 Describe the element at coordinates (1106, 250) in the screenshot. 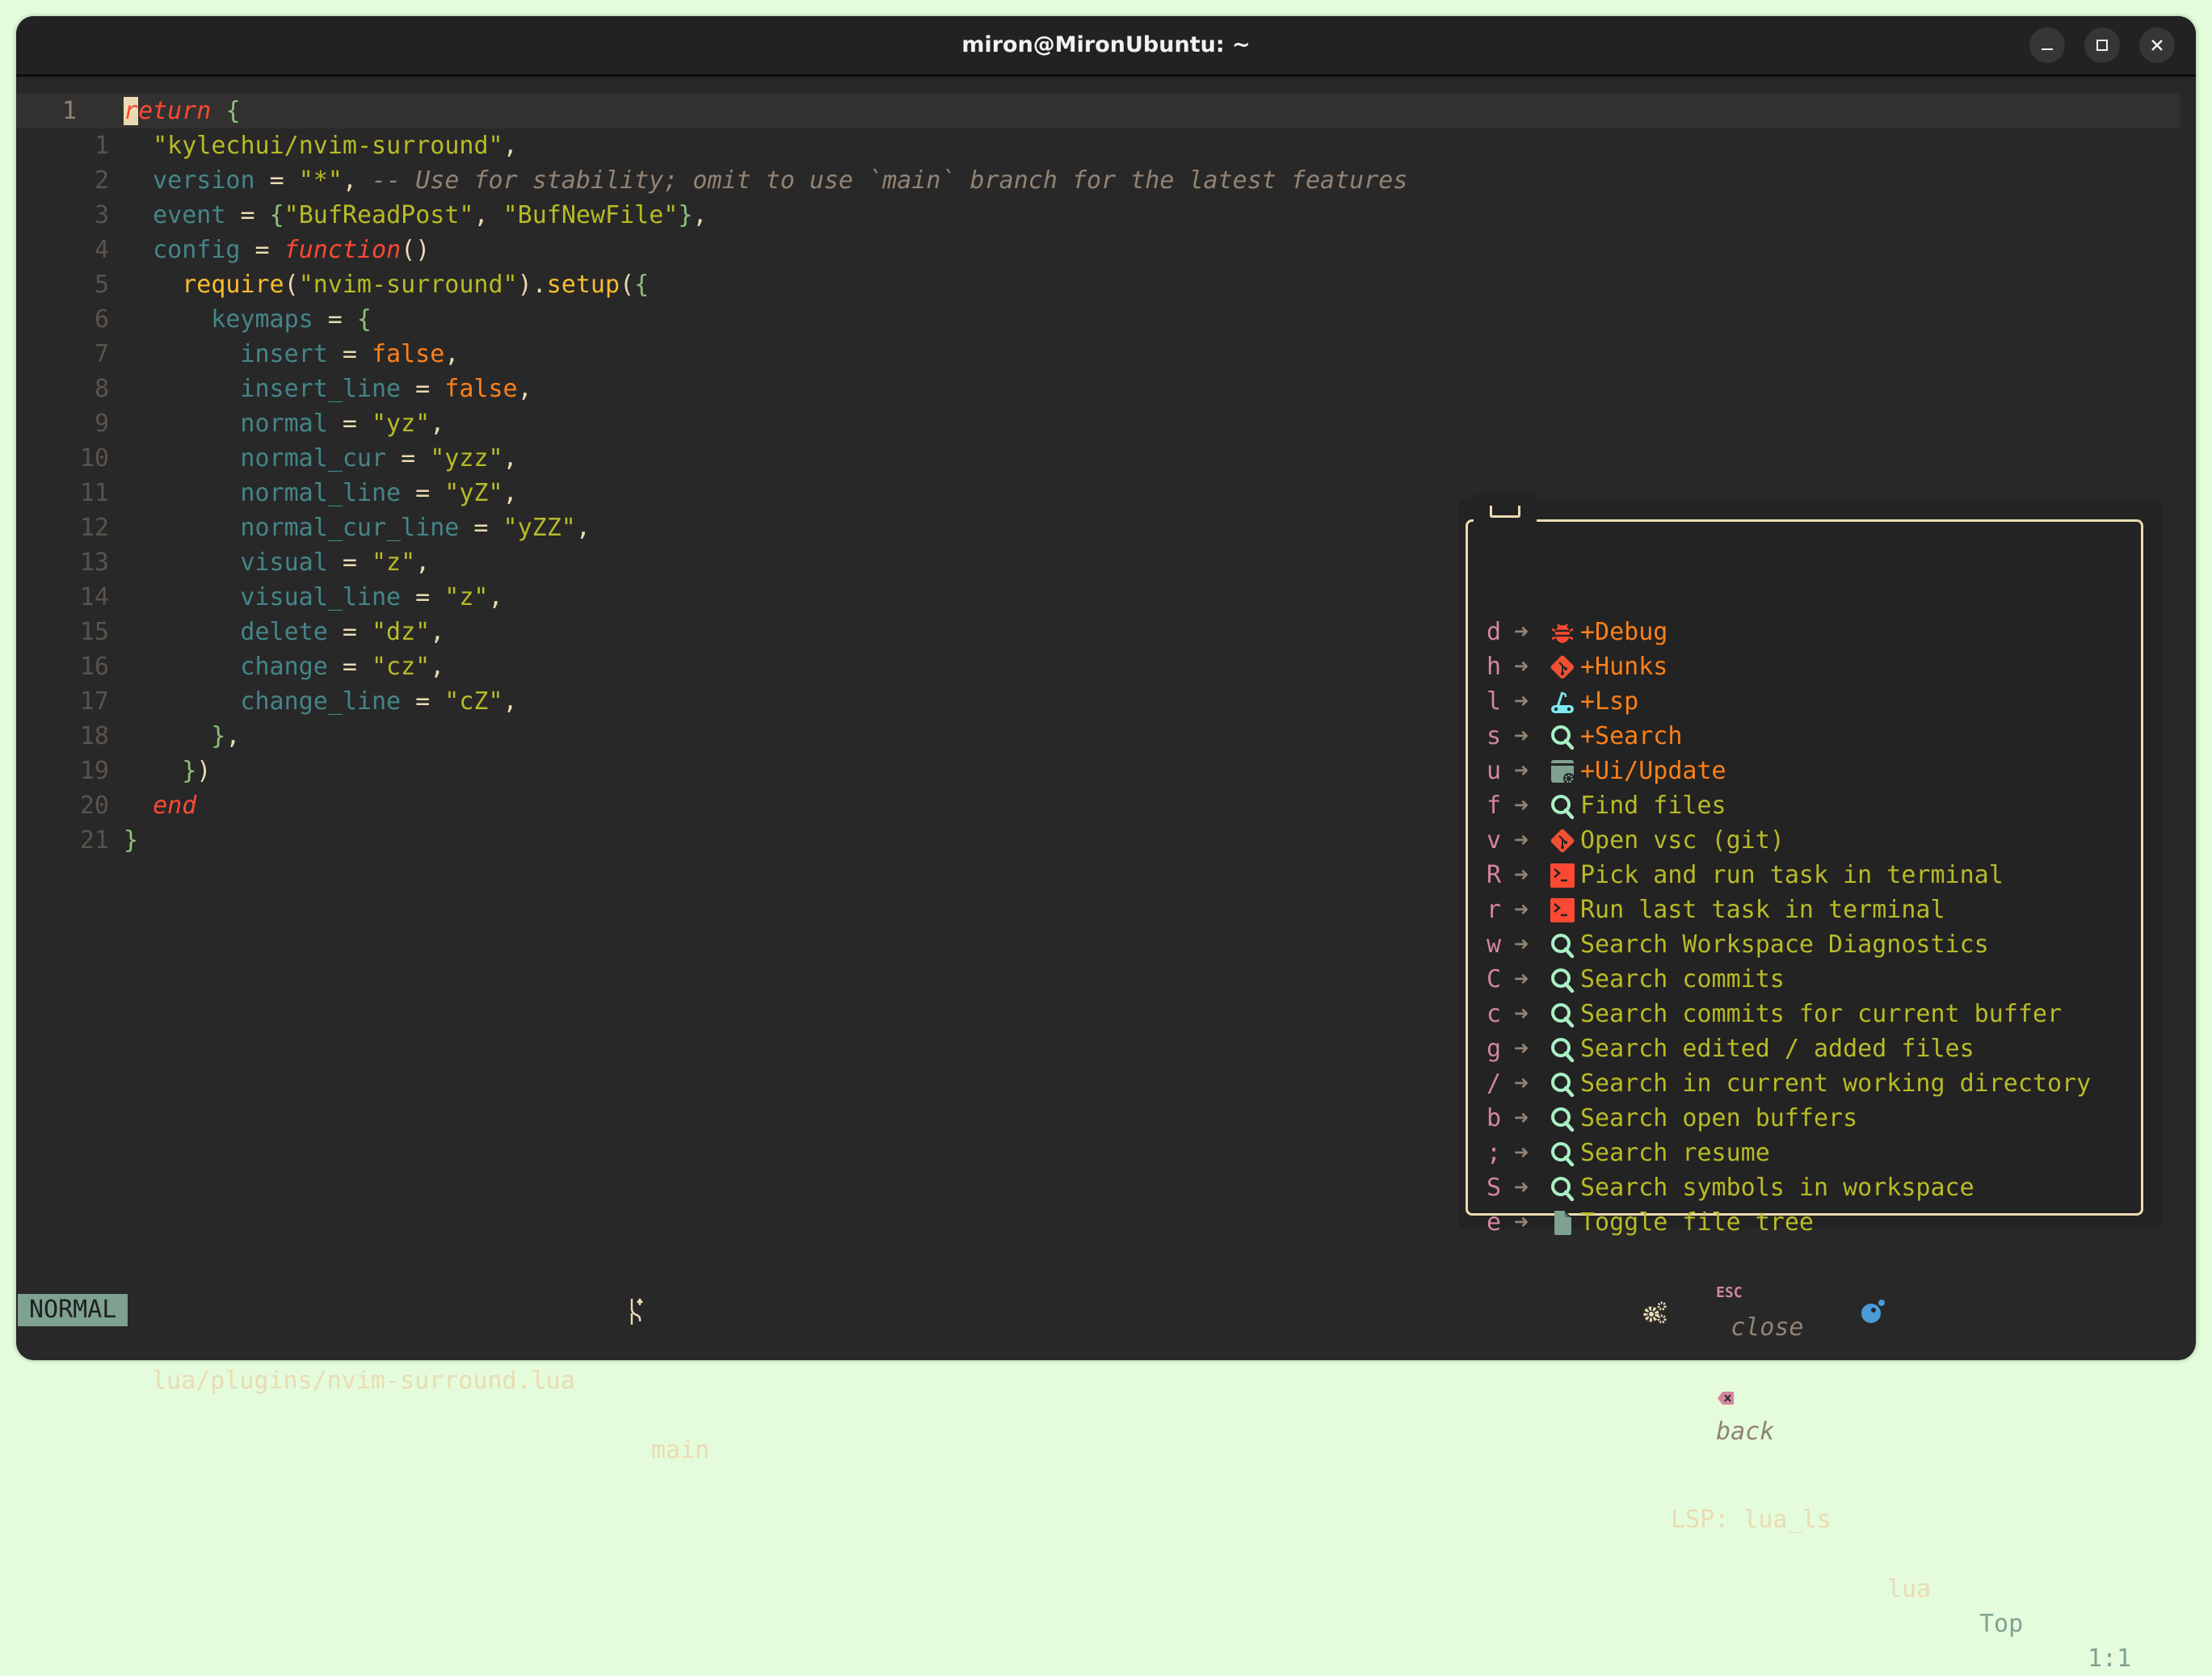

I see `code-line: 4 config = function()` at that location.